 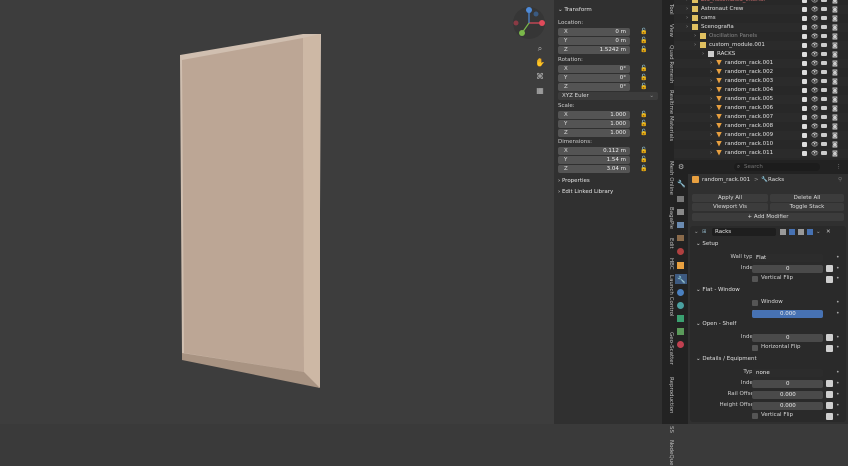 What do you see at coordinates (609, 192) in the screenshot?
I see `edit-linked-library-subpanel: › Edit Linked Library` at bounding box center [609, 192].